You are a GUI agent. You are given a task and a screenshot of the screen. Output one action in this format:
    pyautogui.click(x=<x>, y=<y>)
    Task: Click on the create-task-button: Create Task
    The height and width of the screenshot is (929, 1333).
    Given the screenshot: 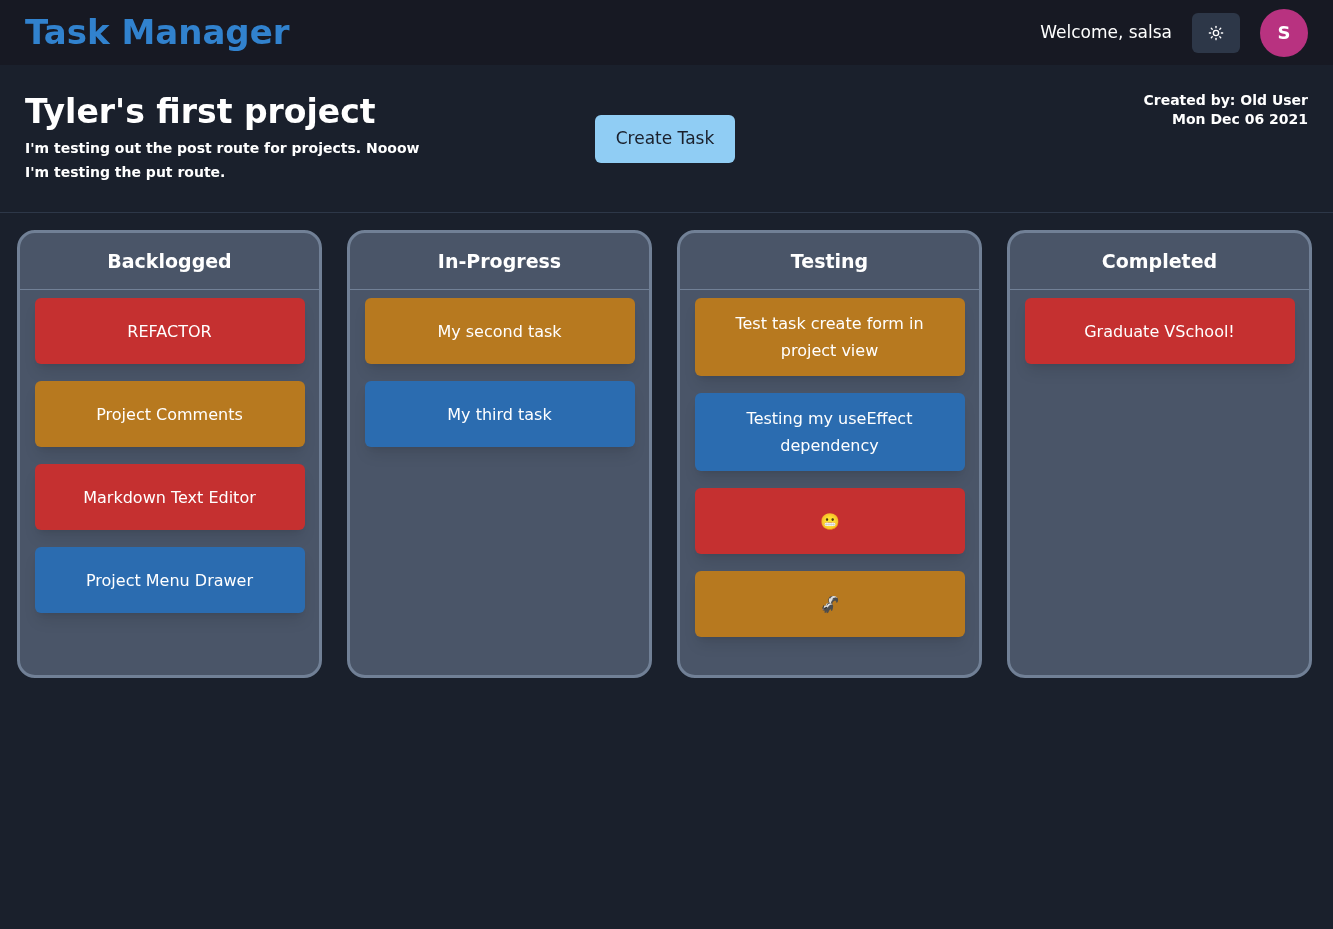 What is the action you would take?
    pyautogui.click(x=665, y=139)
    